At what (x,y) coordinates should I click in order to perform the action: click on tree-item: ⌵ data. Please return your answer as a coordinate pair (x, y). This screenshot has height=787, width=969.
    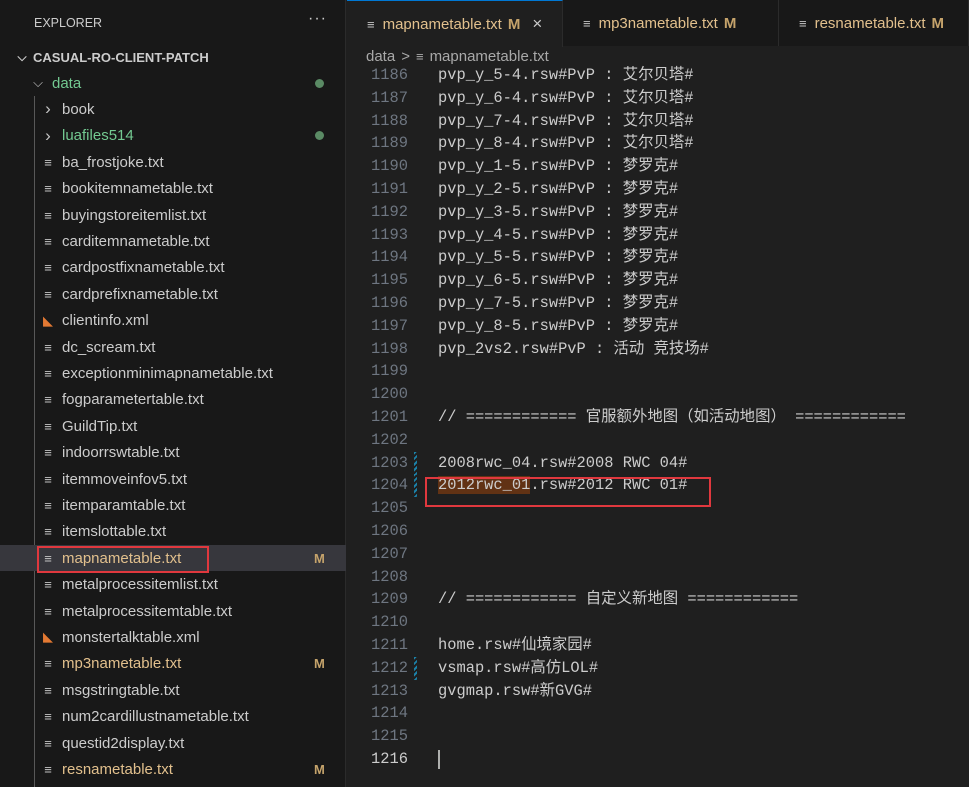
    Looking at the image, I should click on (173, 83).